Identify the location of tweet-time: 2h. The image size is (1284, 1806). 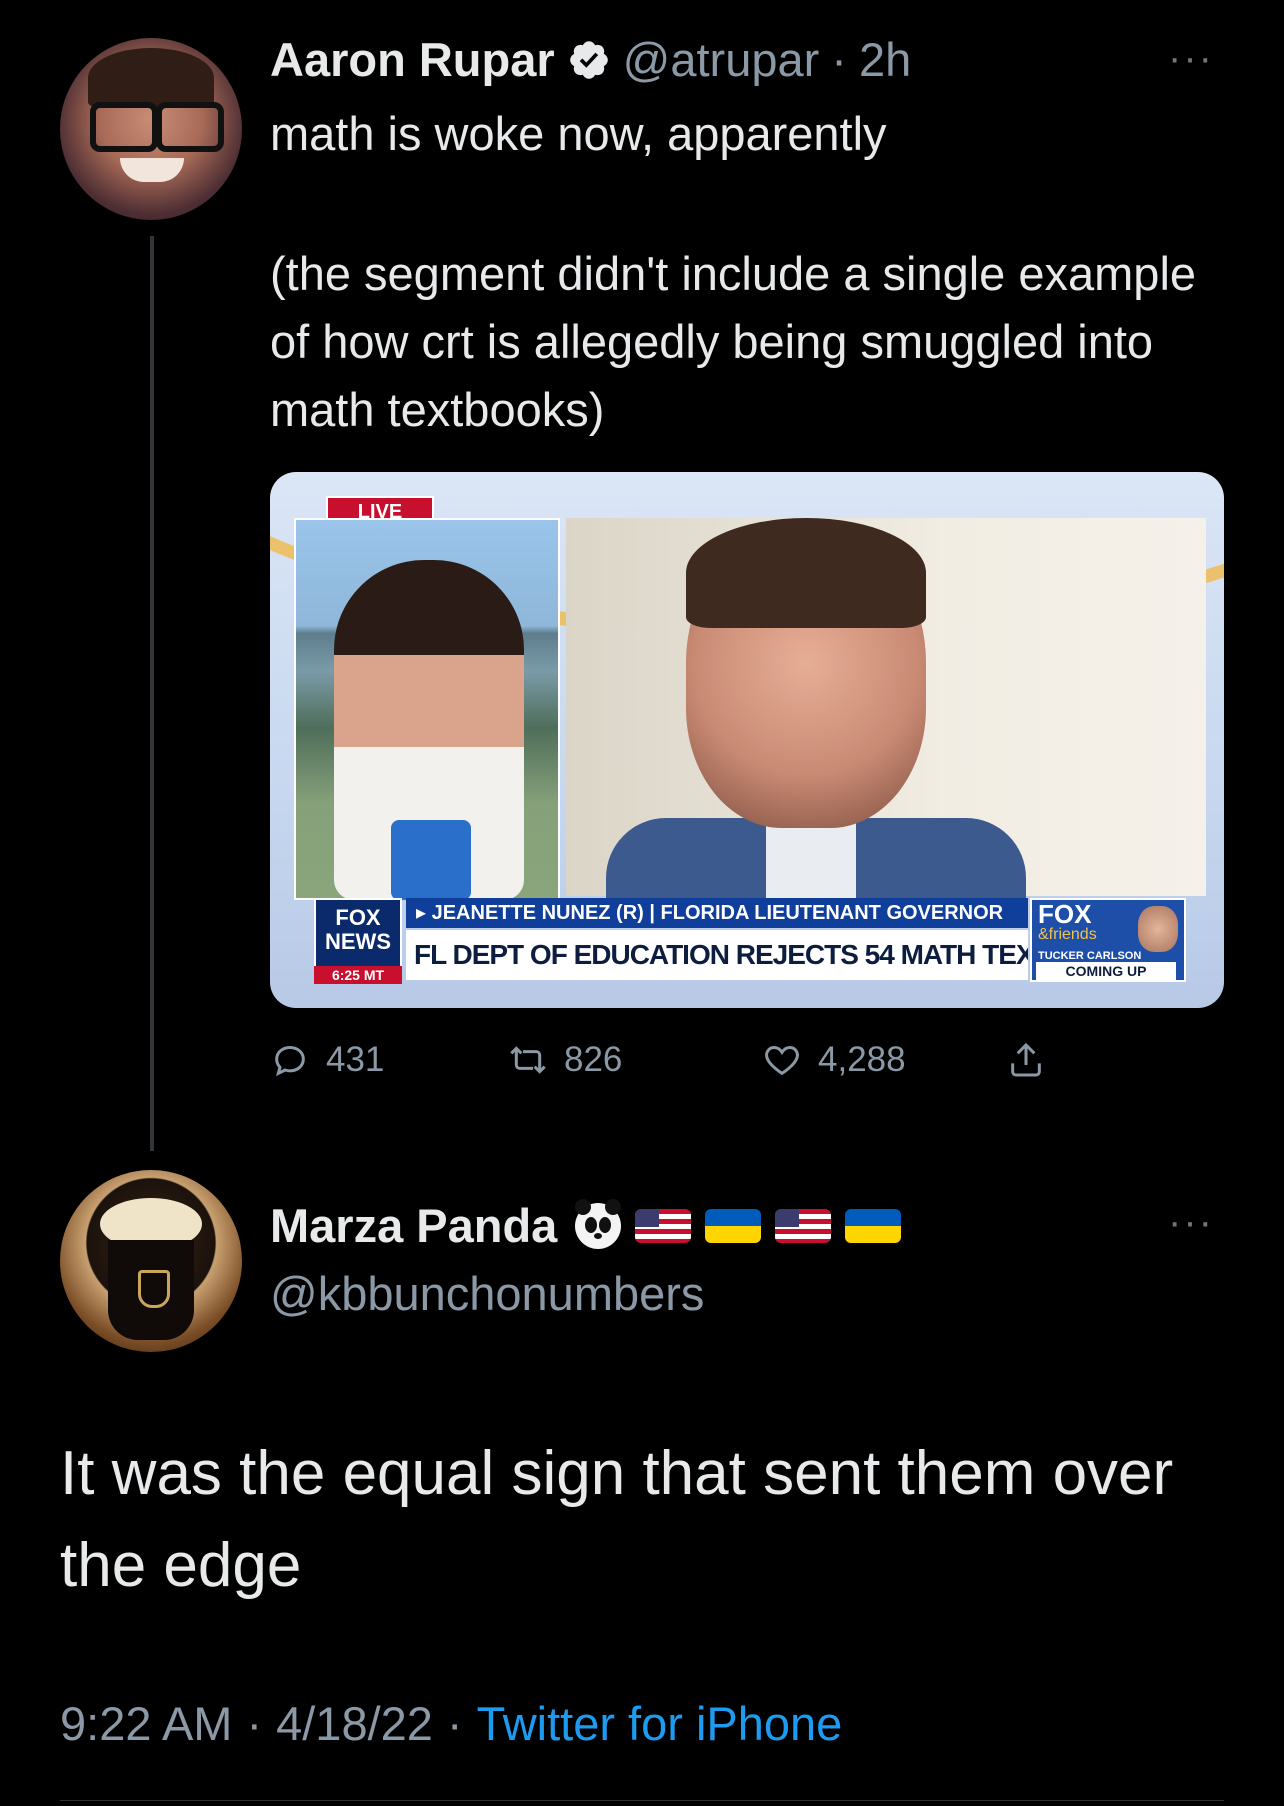
(885, 59).